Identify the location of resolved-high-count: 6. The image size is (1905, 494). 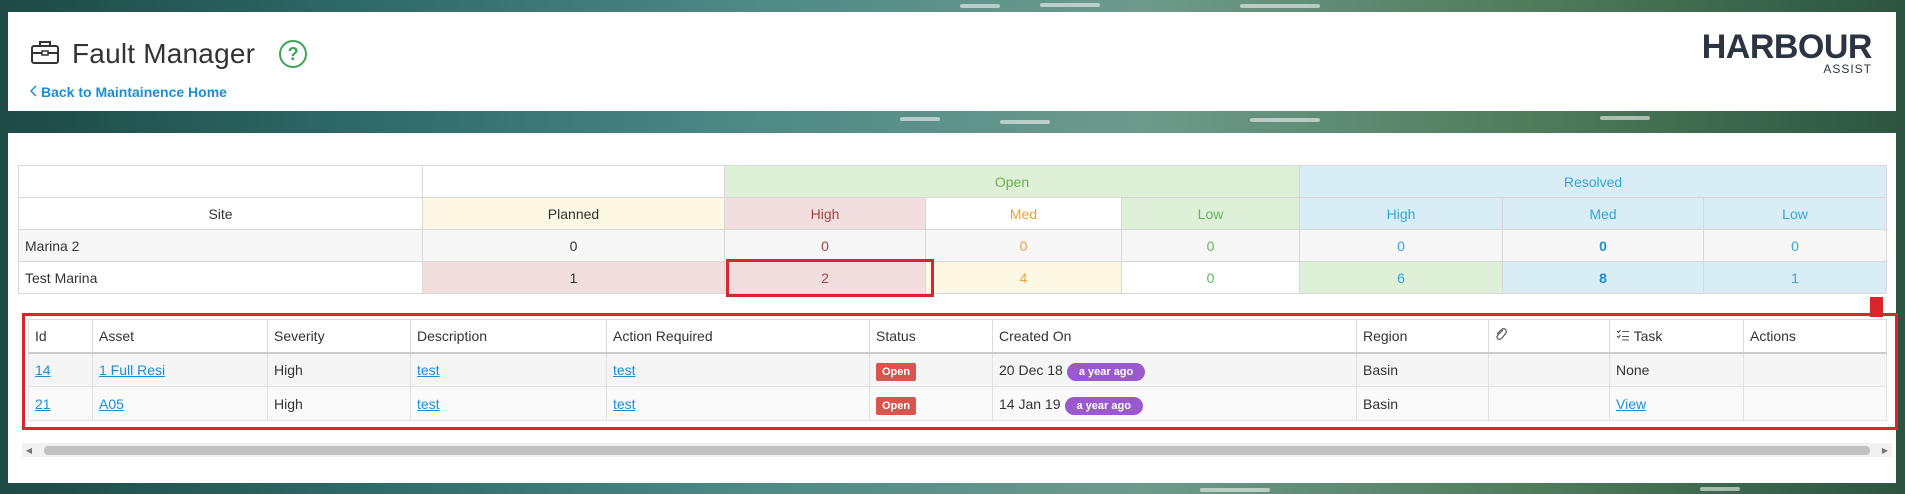
(1401, 277).